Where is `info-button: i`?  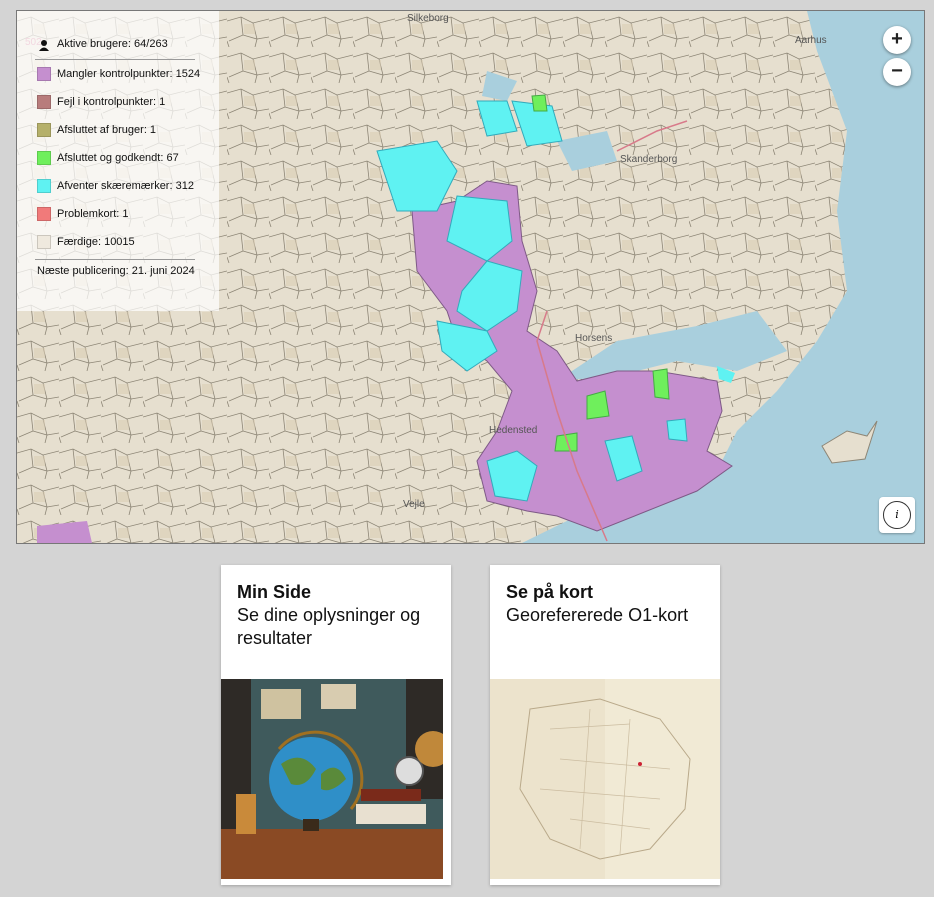
info-button: i is located at coordinates (897, 515).